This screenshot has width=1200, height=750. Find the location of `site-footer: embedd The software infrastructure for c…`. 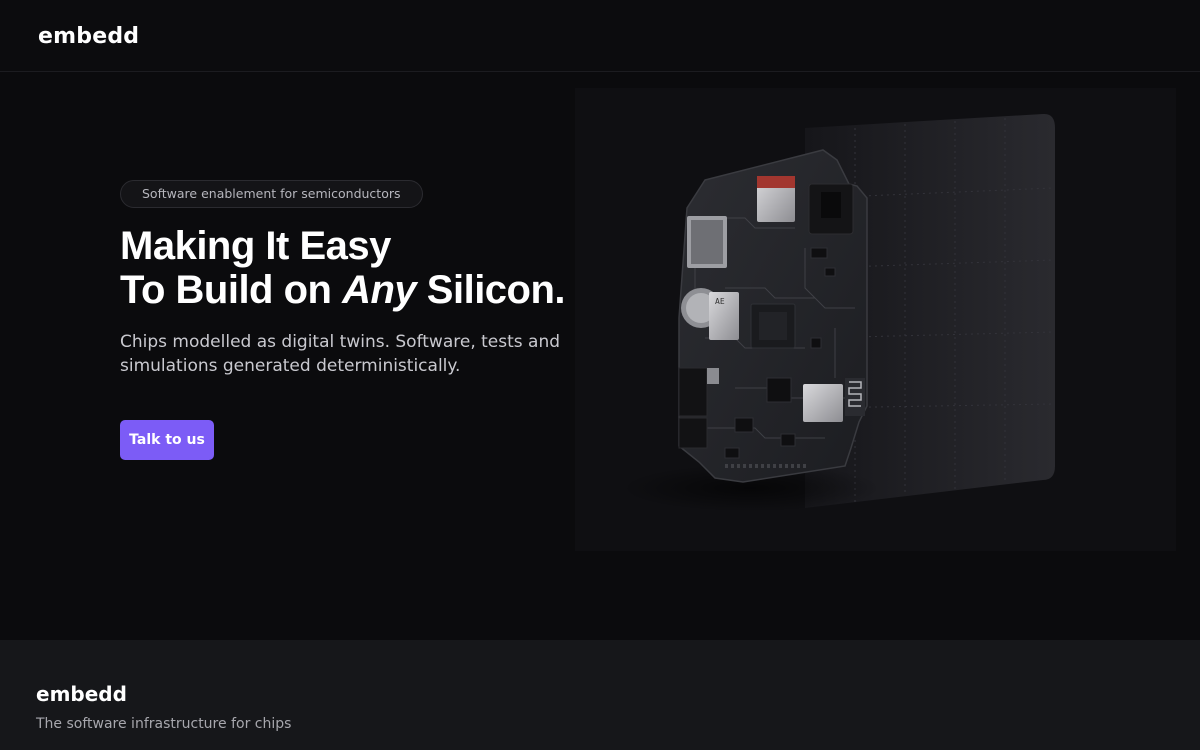

site-footer: embedd The software infrastructure for c… is located at coordinates (600, 695).